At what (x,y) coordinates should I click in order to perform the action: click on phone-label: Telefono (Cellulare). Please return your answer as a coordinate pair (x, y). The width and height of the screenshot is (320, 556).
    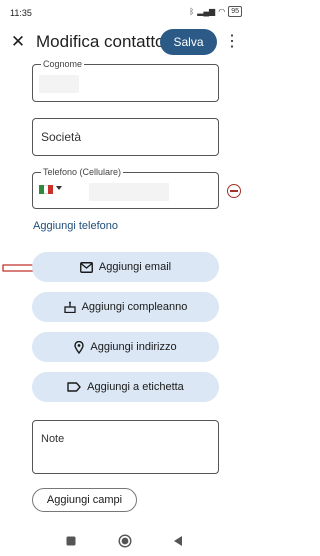
    Looking at the image, I should click on (82, 172).